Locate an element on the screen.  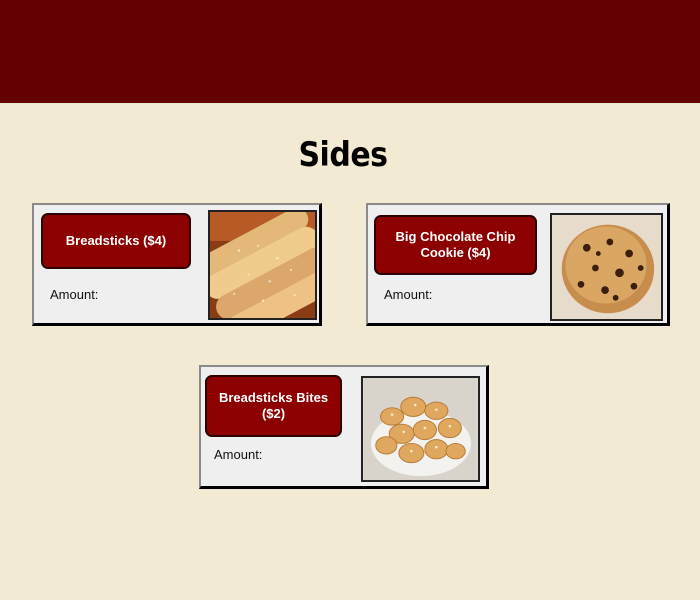
breadsticks-photo is located at coordinates (262, 265).